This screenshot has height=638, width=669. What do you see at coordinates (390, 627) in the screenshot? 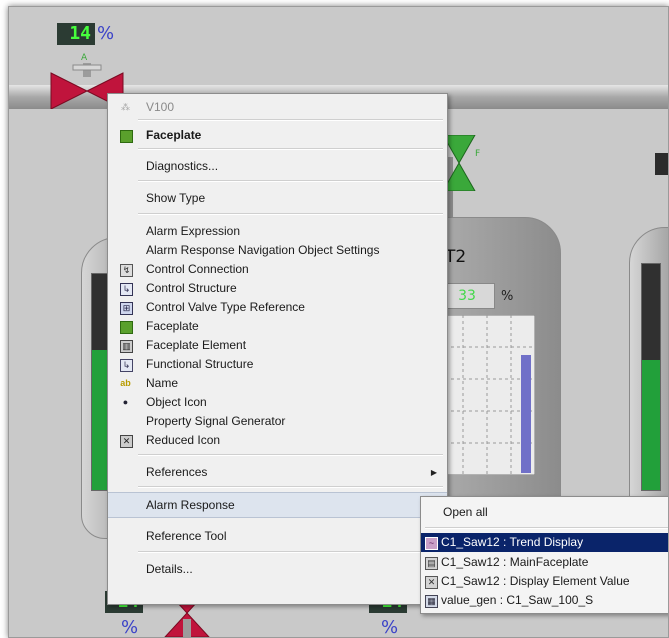
I see `unit-label-bottom-mid: %` at bounding box center [390, 627].